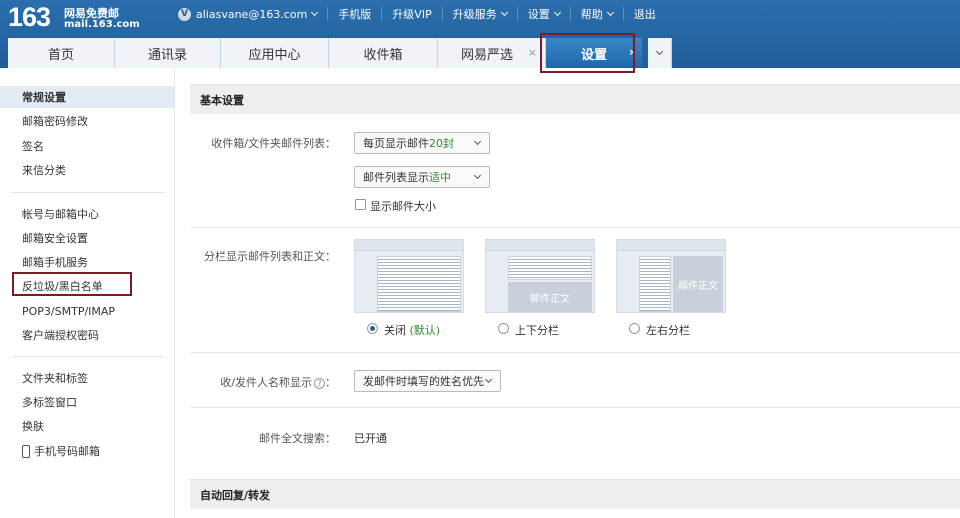 The height and width of the screenshot is (518, 960). I want to click on tab-home: 首页, so click(61, 53).